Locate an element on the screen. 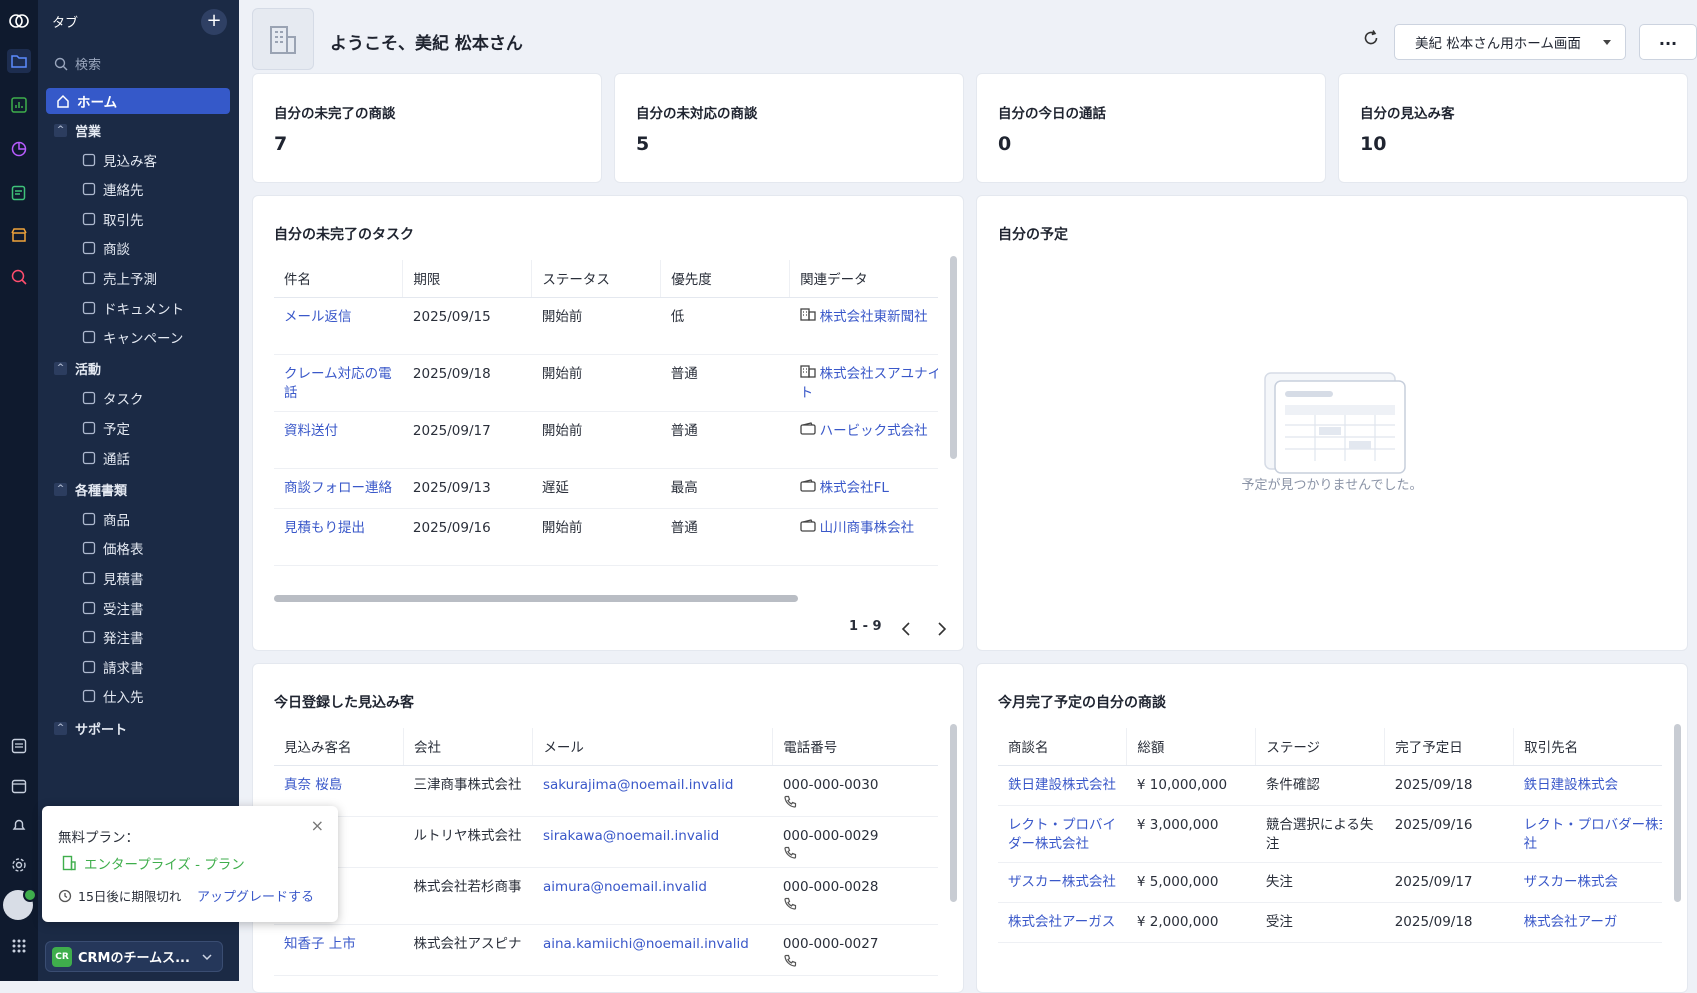 The width and height of the screenshot is (1697, 993). calendar-icon is located at coordinates (19, 786).